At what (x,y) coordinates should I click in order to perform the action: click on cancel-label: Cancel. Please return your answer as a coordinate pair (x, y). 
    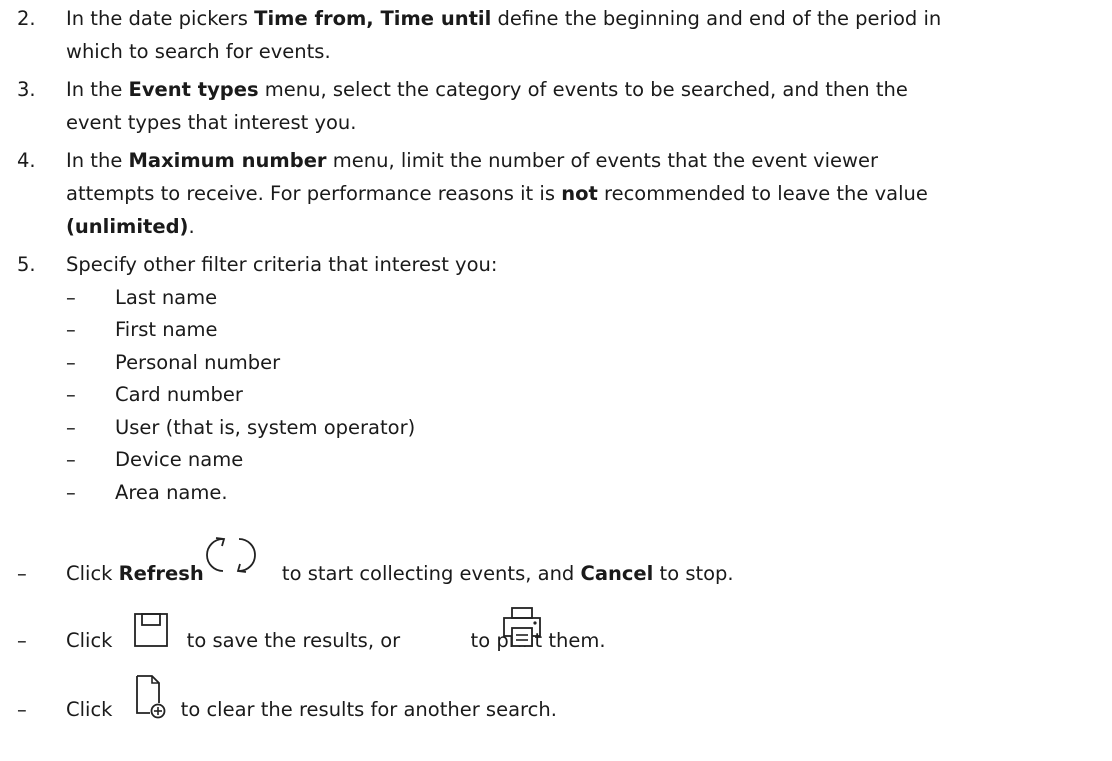
    Looking at the image, I should click on (617, 573).